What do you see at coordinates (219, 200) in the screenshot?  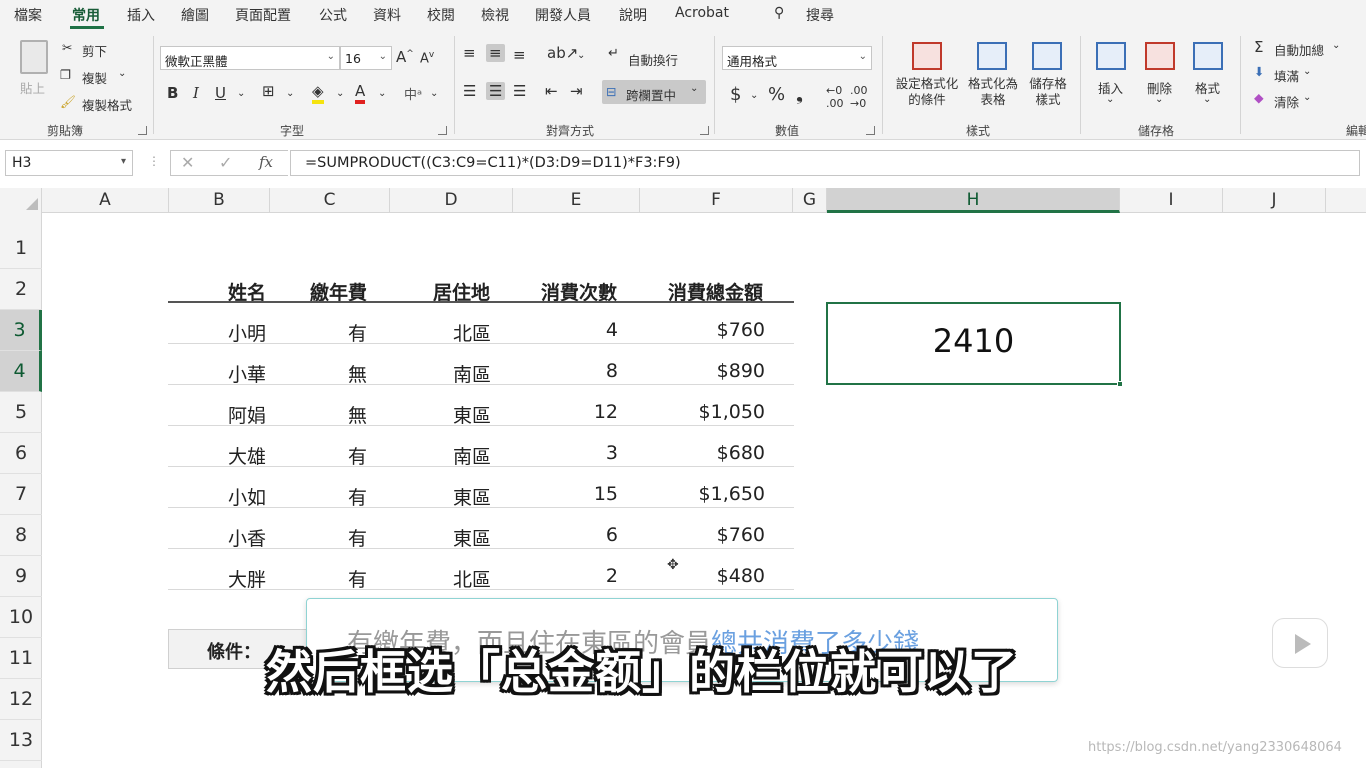 I see `column-header-b: B` at bounding box center [219, 200].